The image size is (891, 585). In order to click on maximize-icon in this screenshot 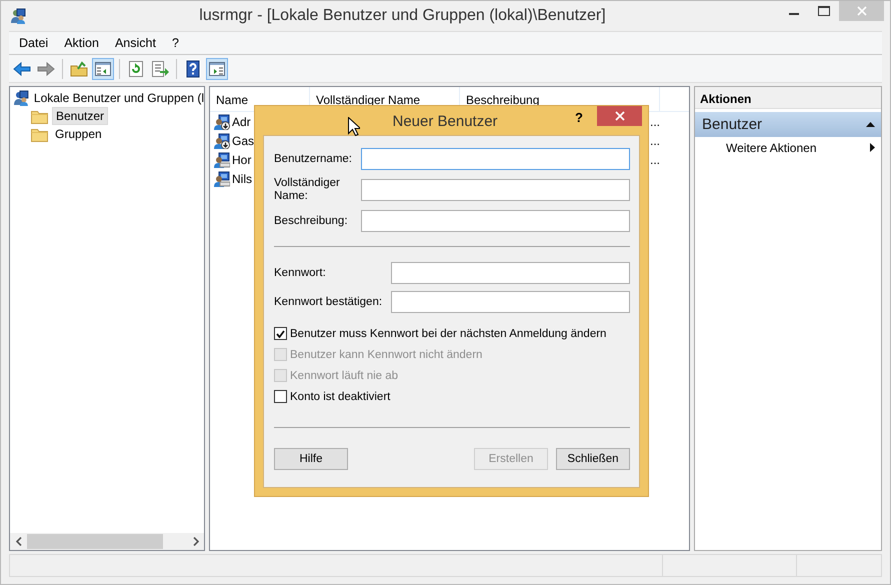, I will do `click(824, 11)`.